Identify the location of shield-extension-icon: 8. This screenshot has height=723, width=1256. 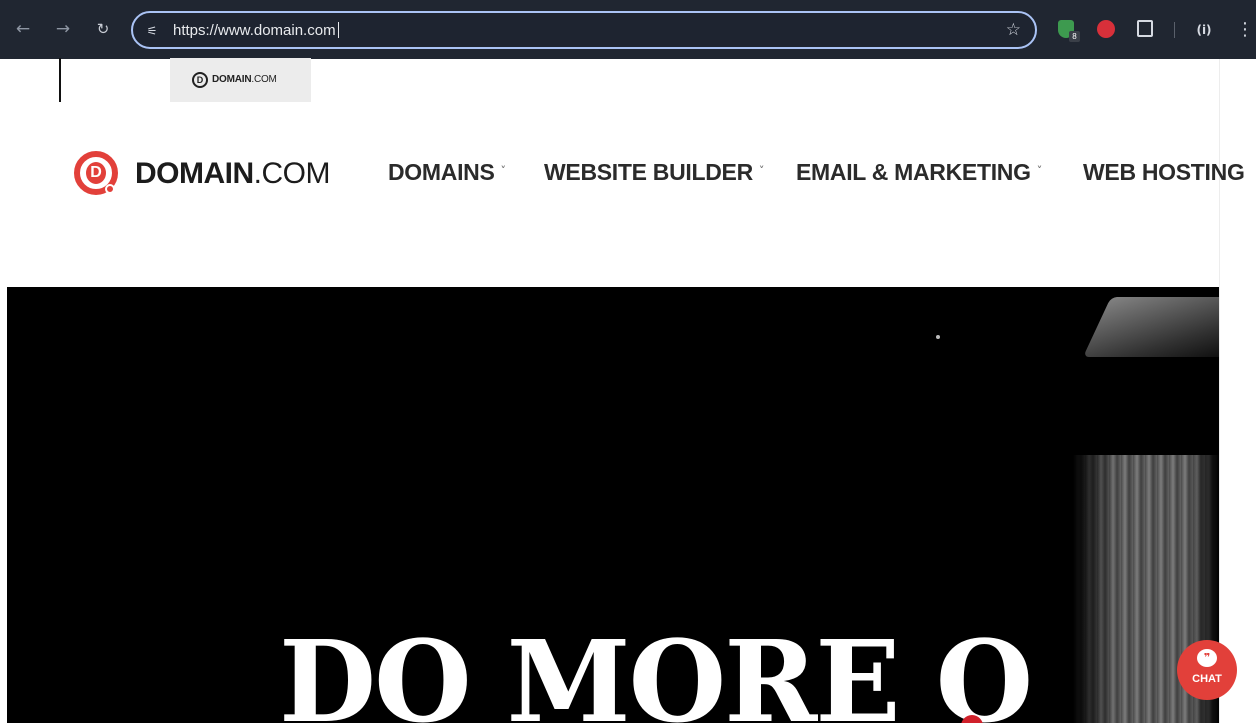
(1069, 31).